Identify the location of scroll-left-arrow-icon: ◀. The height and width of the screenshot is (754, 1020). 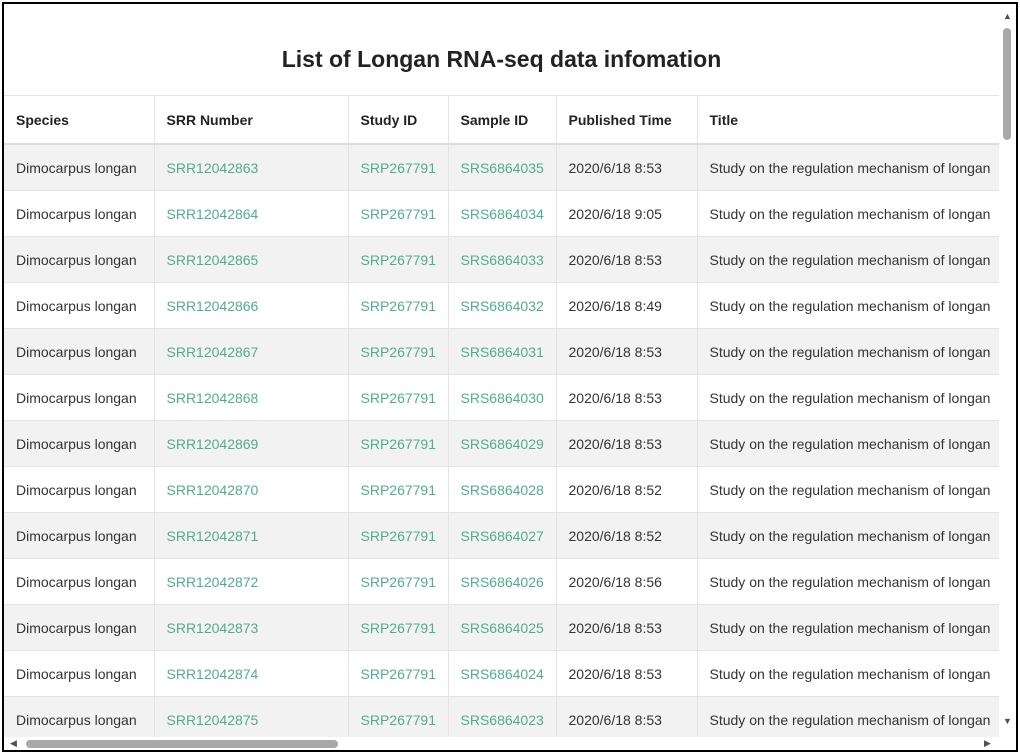
(13, 743).